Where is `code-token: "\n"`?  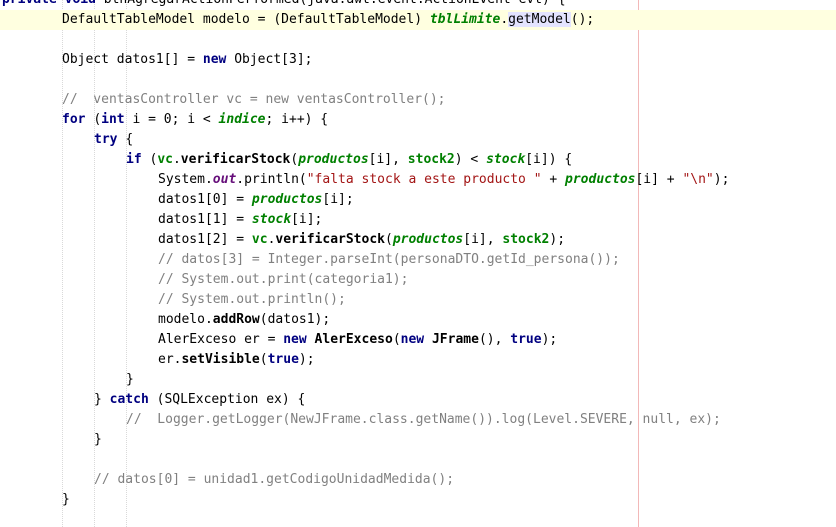 code-token: "\n" is located at coordinates (698, 179).